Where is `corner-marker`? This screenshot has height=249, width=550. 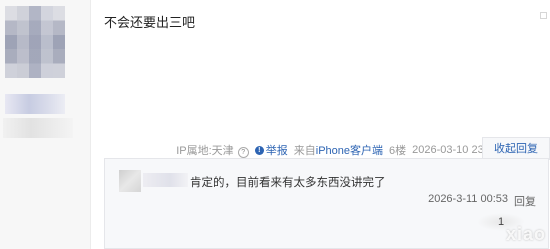 corner-marker is located at coordinates (543, 15).